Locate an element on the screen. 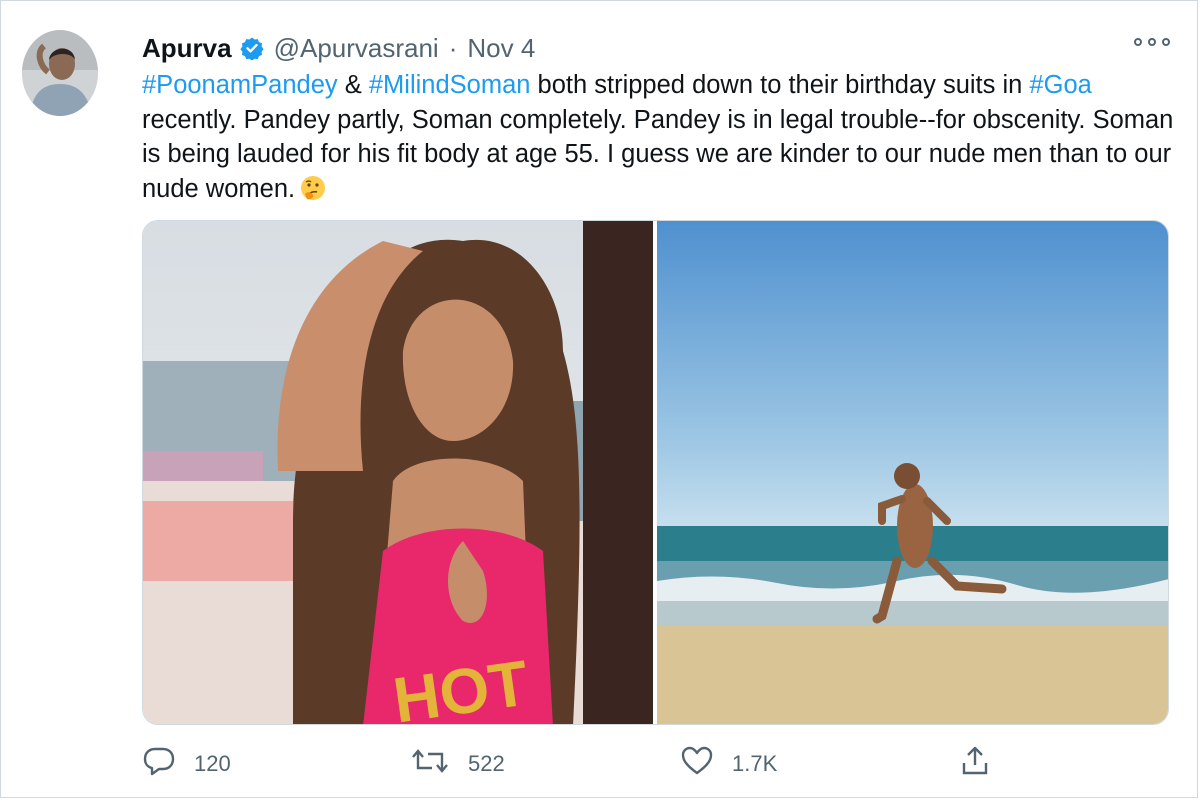  profile-photo-icon is located at coordinates (60, 73).